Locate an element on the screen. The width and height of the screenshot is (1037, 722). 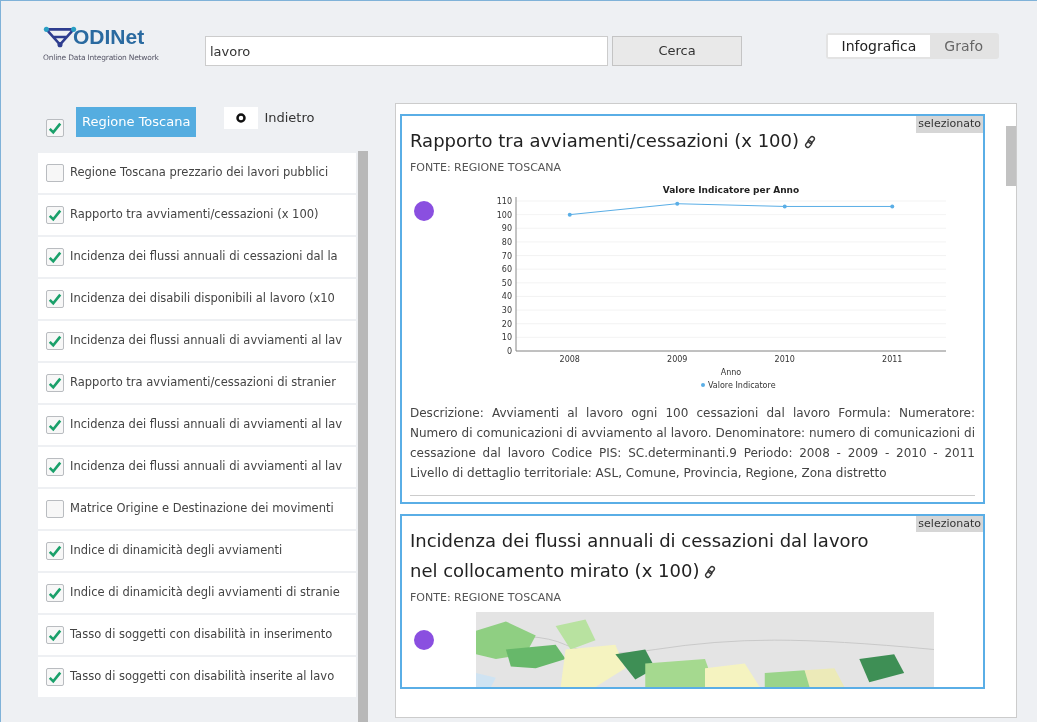
list-item-label: Incidenza dei flussi annuali di cessazioni dal la is located at coordinates (204, 257).